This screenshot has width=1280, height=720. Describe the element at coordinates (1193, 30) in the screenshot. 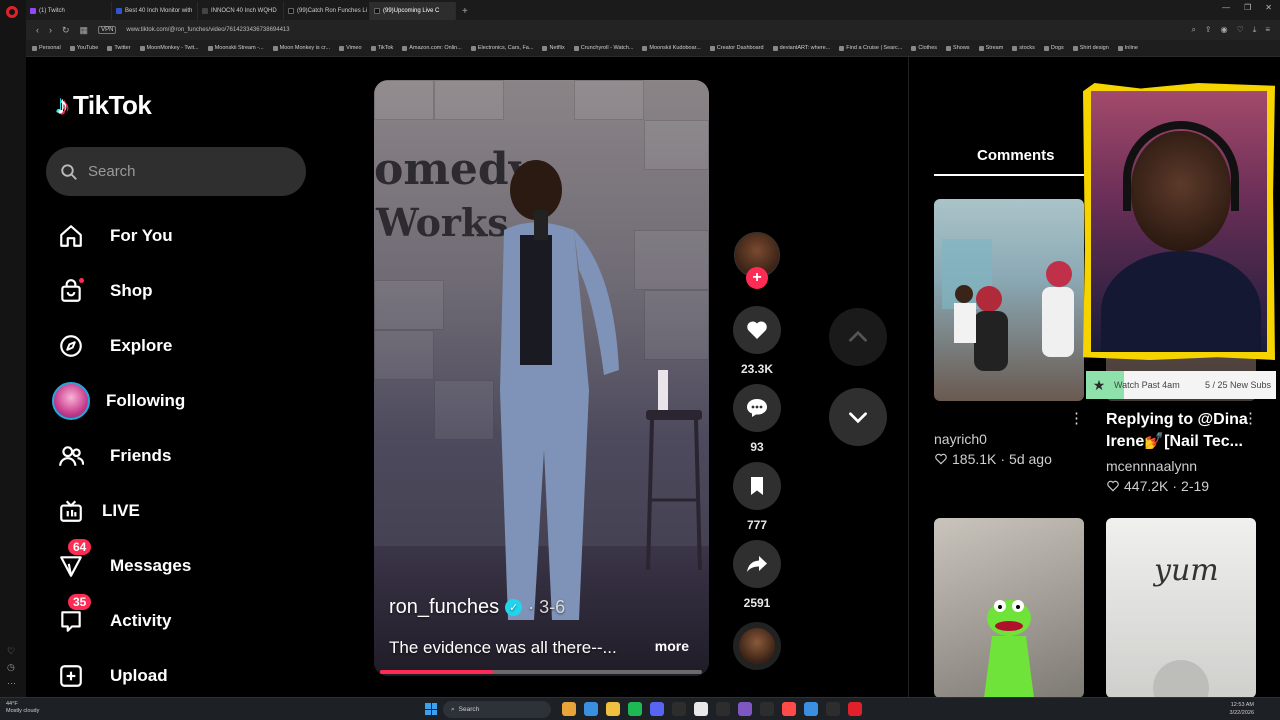

I see `zoom-icon: ⌕` at that location.